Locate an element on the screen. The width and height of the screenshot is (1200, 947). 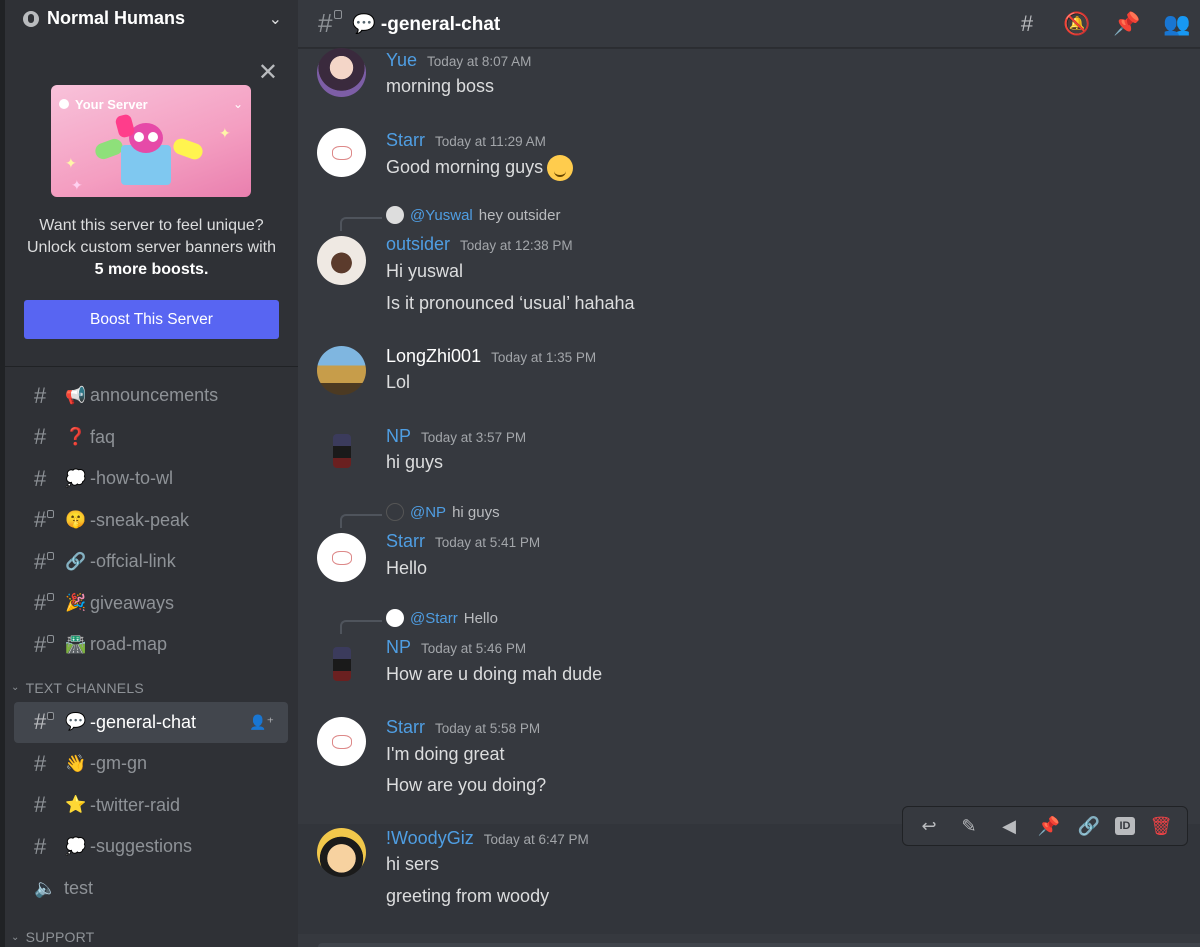
message-text: hi guys is located at coordinates (415, 462).